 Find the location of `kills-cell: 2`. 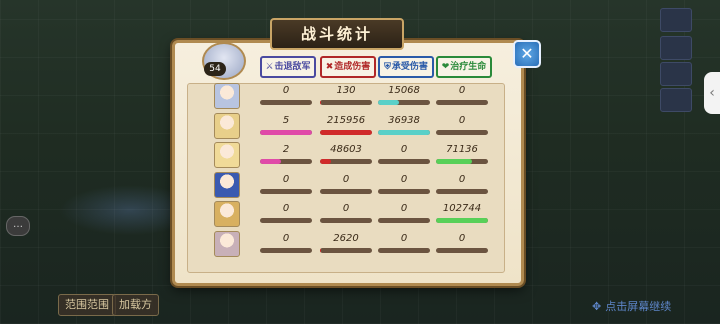

kills-cell: 2 is located at coordinates (286, 154).